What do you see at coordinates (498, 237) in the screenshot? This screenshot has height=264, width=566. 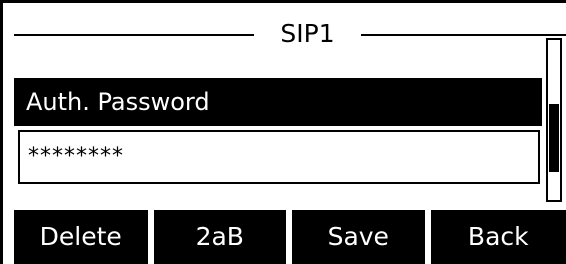 I see `back-button: Back` at bounding box center [498, 237].